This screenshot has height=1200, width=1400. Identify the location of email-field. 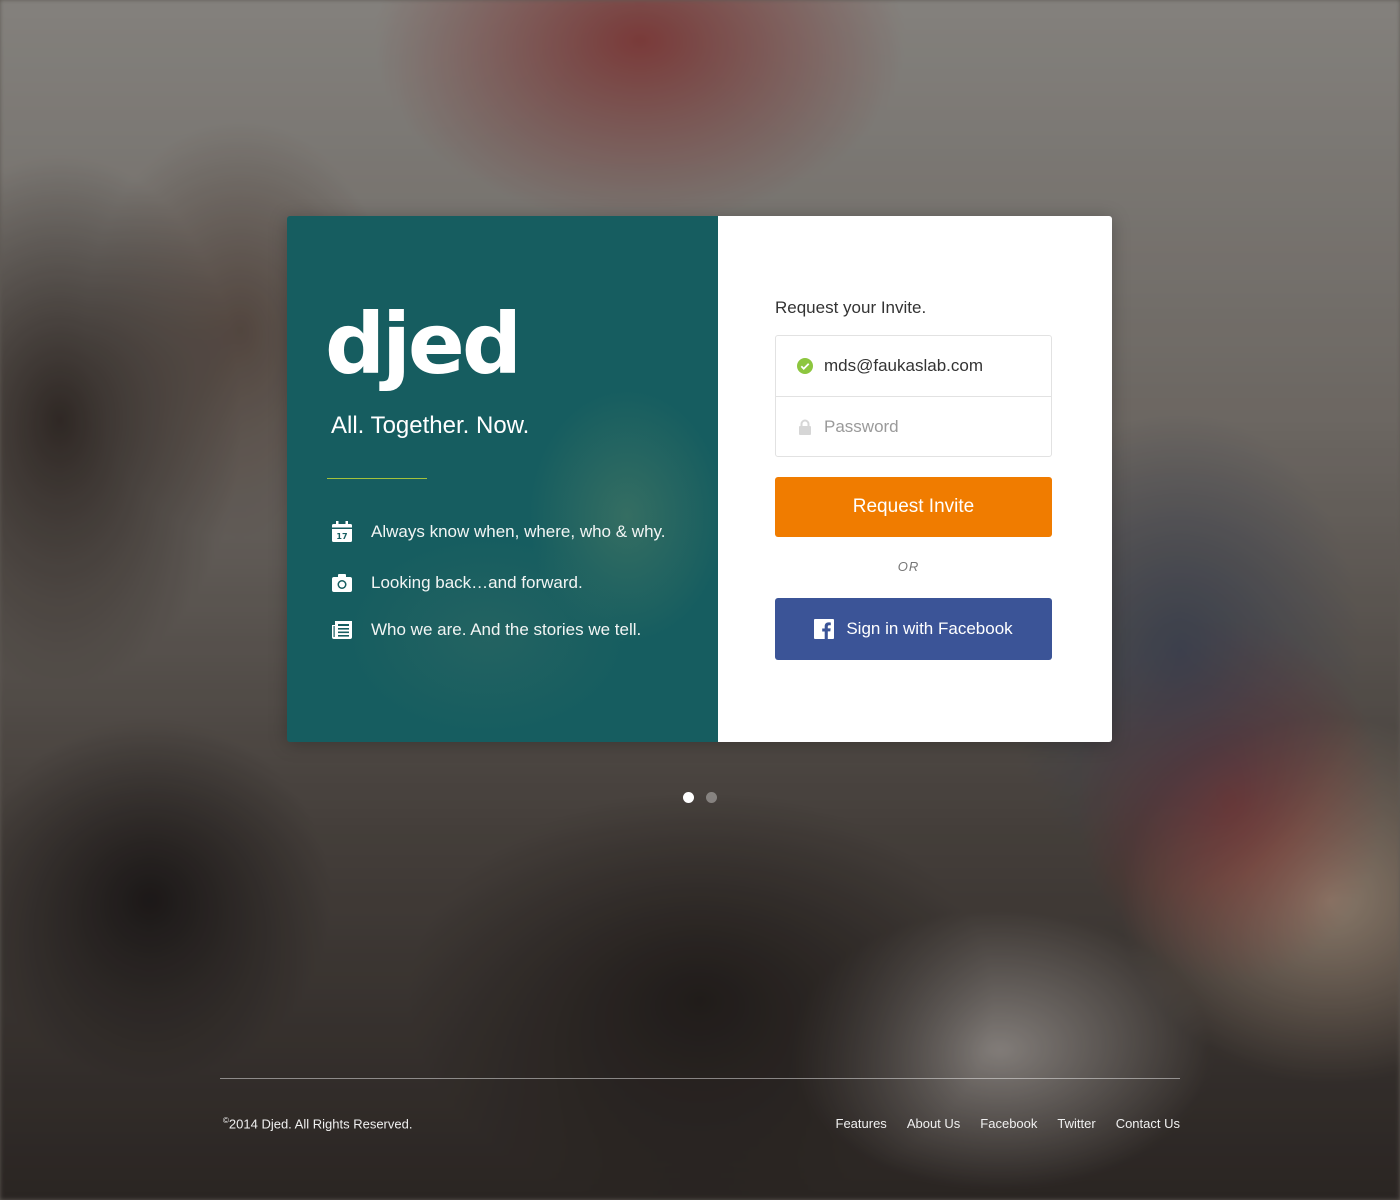
(929, 366).